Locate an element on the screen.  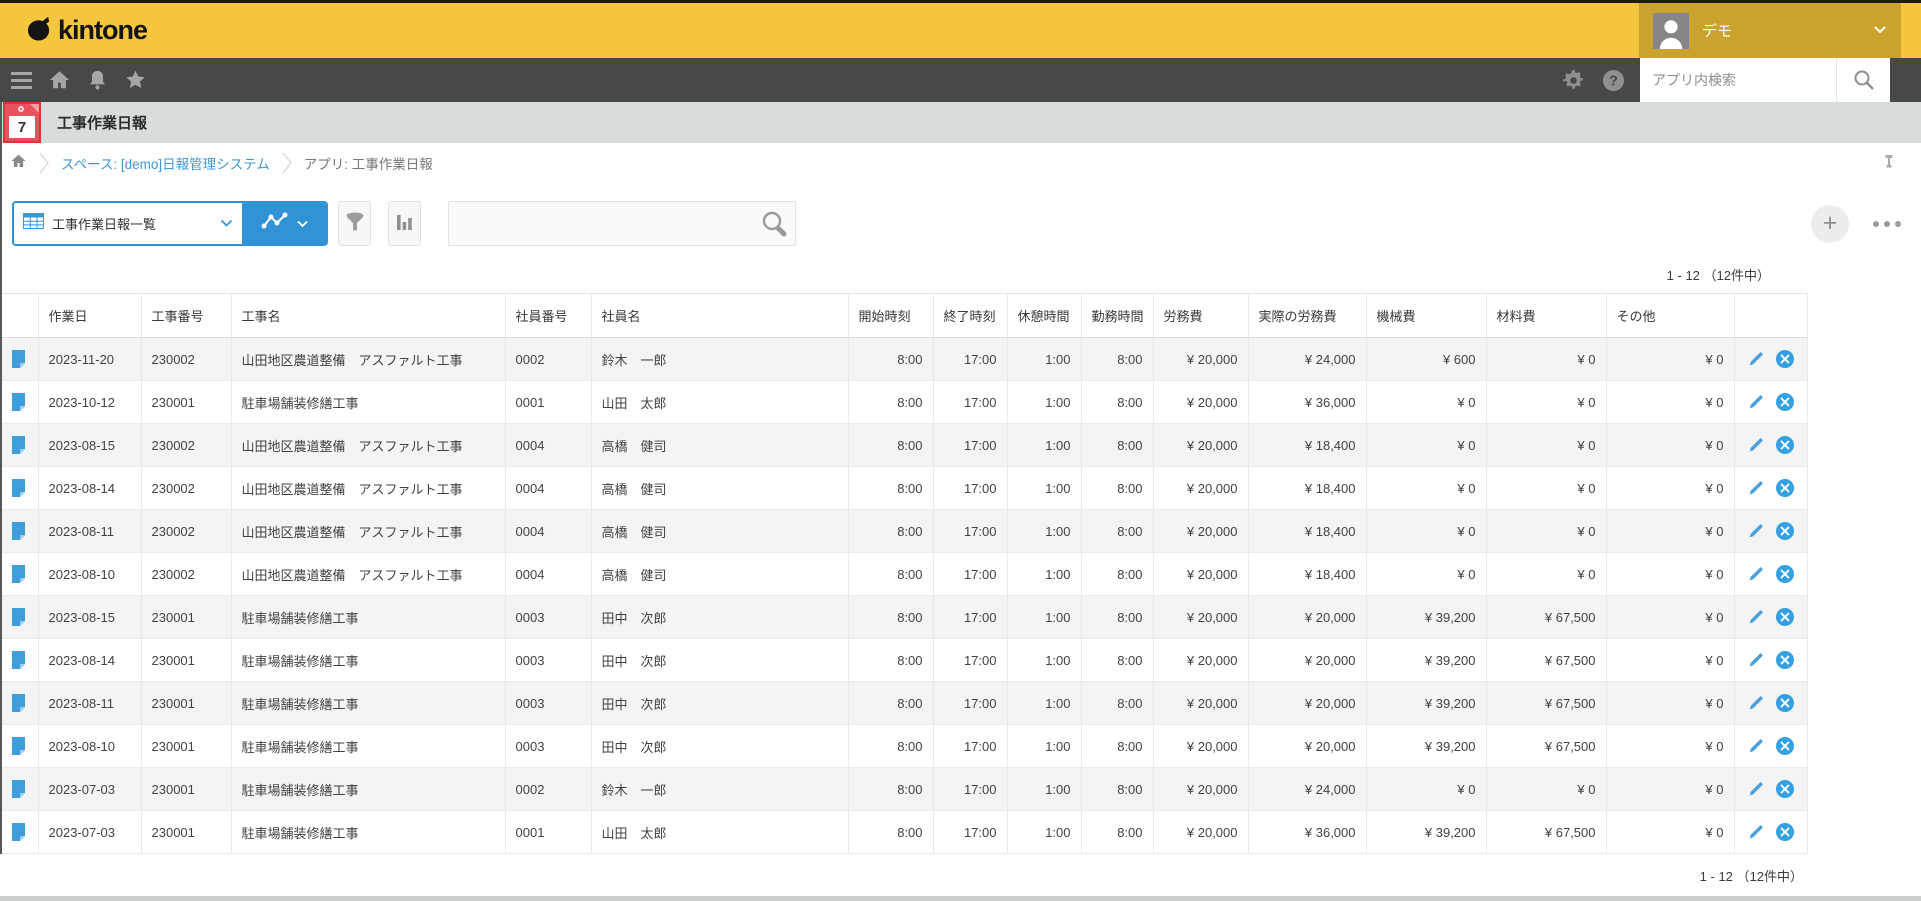
kintone-logo: kintone is located at coordinates (87, 31).